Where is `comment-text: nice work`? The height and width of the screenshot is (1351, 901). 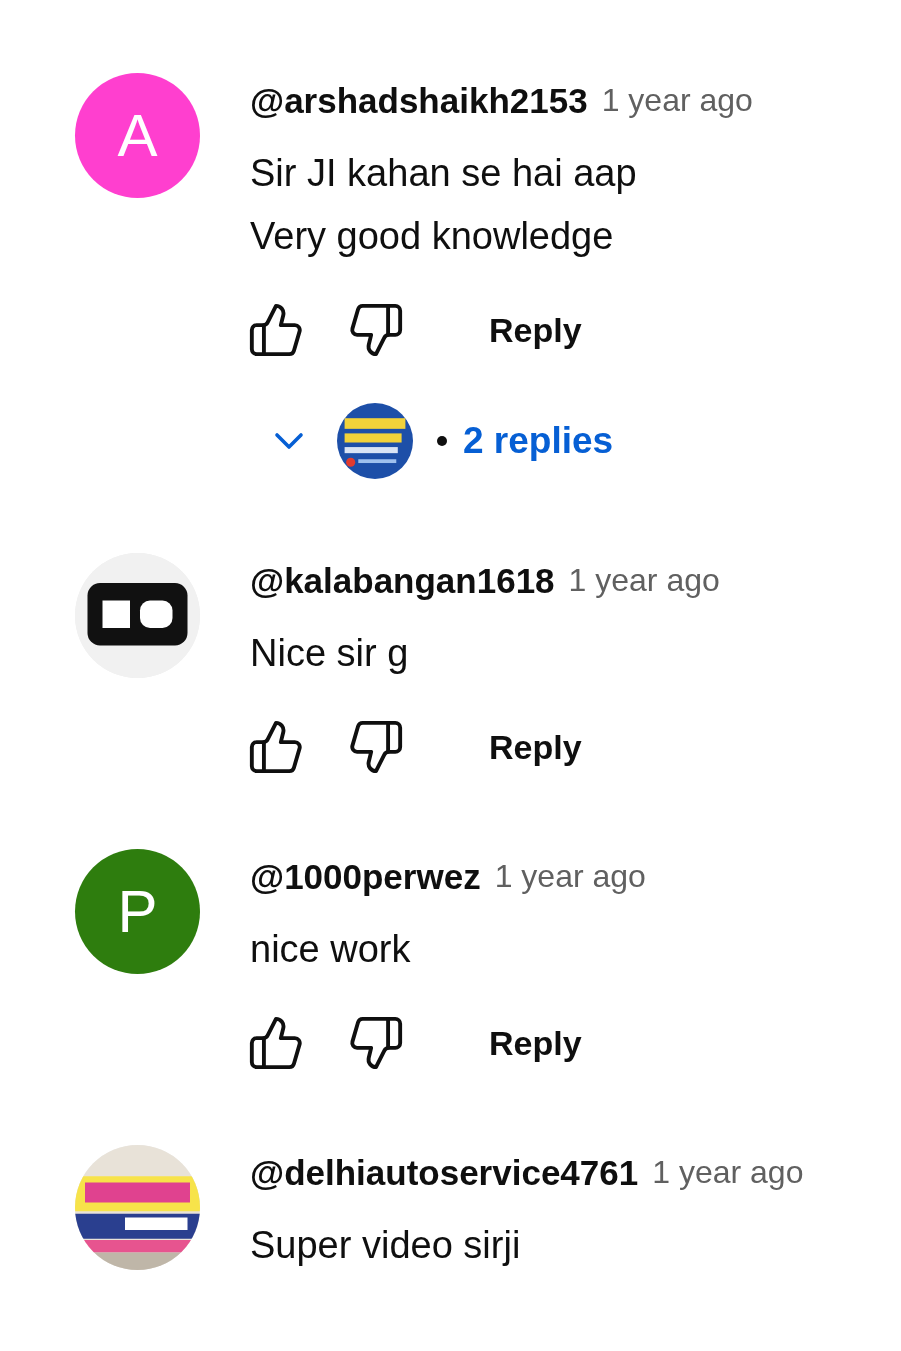
comment-text: nice work is located at coordinates (331, 949).